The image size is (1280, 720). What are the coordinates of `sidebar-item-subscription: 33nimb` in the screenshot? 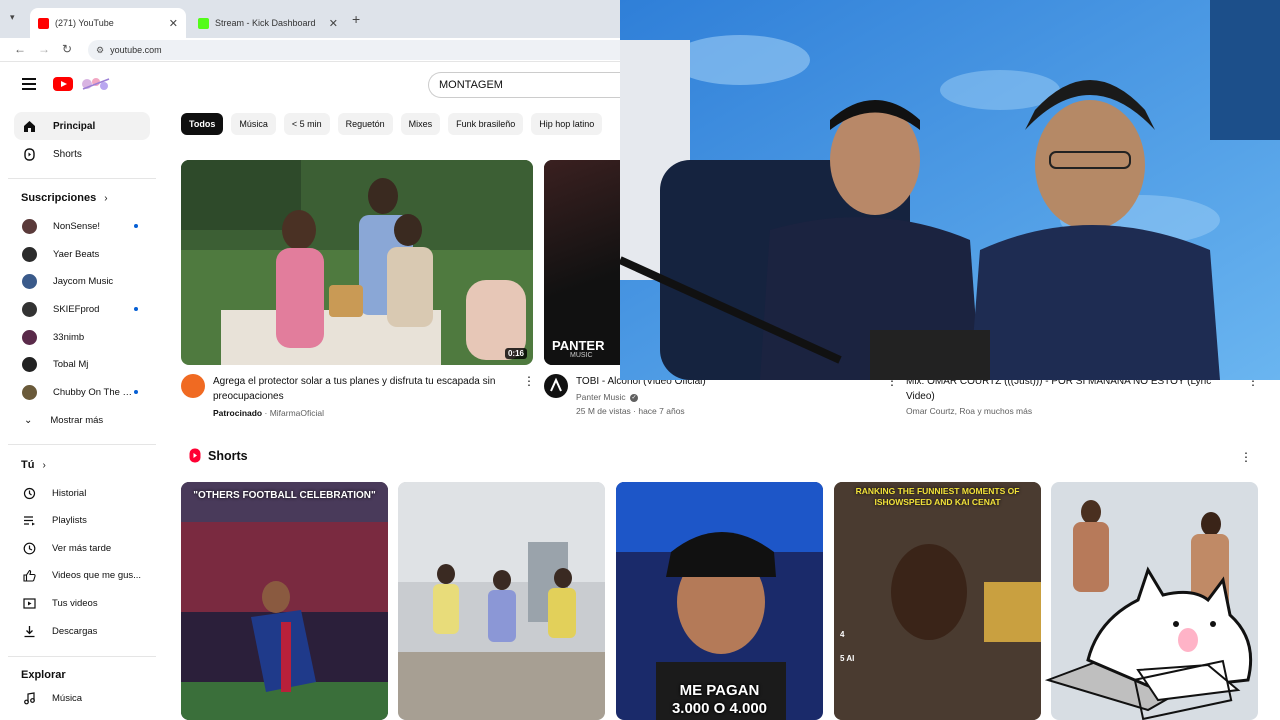 It's located at (82, 337).